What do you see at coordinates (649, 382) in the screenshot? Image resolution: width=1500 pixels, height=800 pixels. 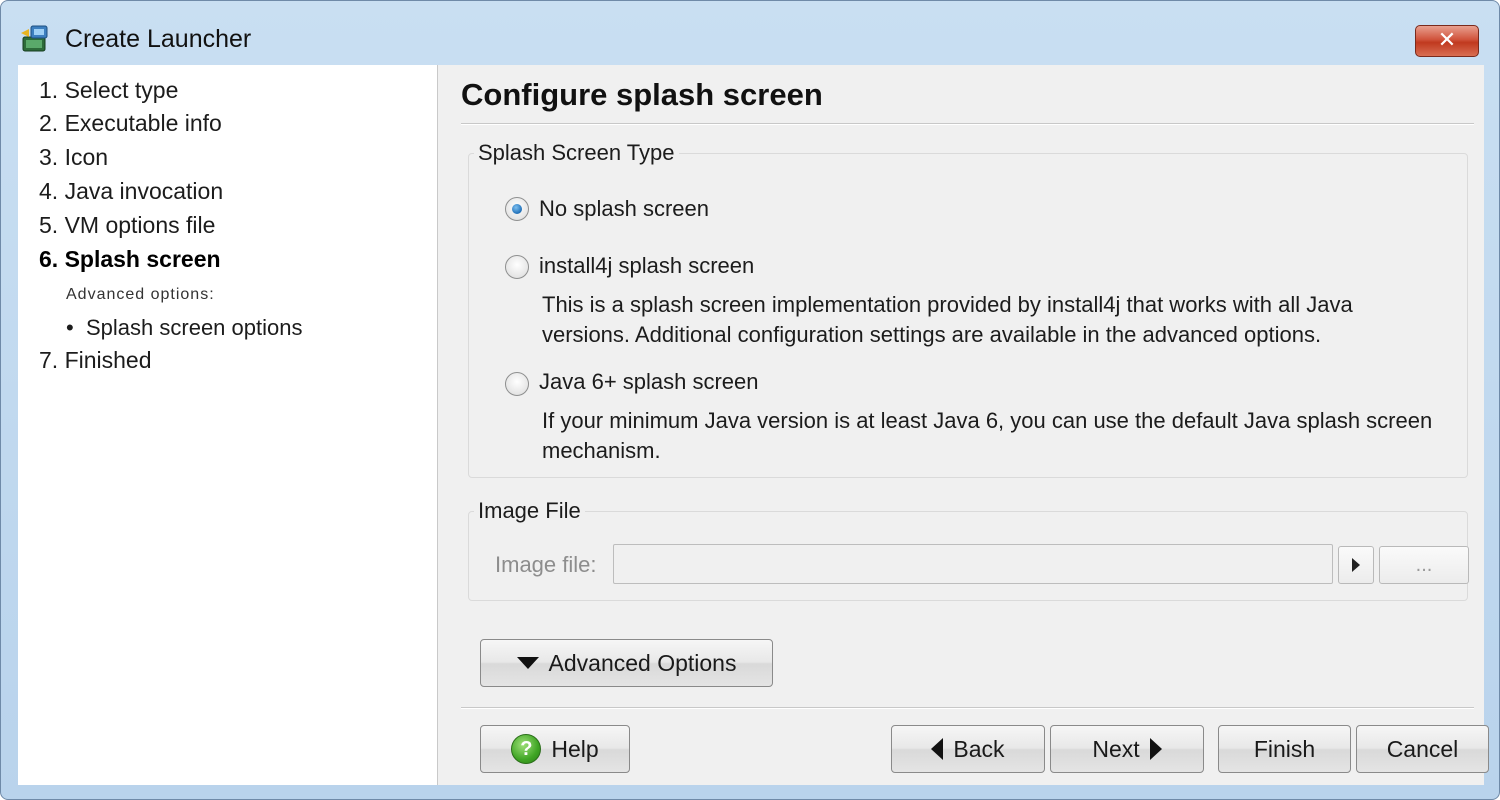 I see `radio-java6-splash-label: Java 6+ splash screen` at bounding box center [649, 382].